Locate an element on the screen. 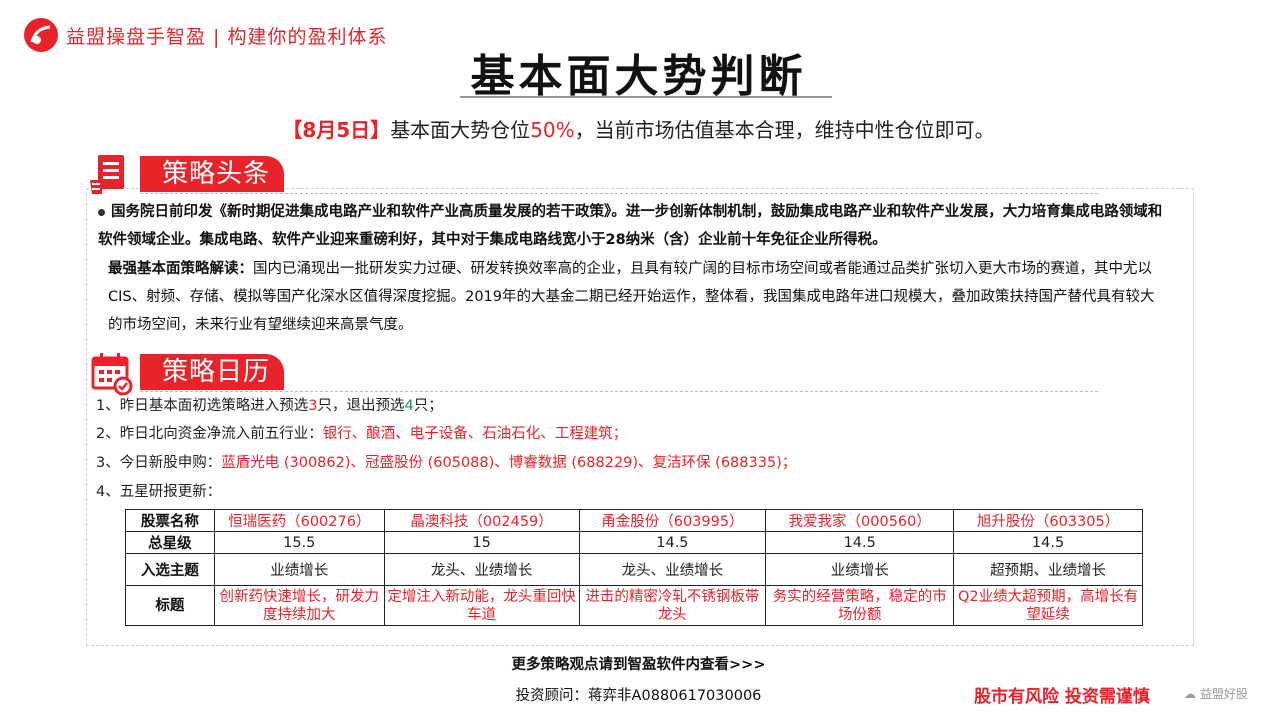 Image resolution: width=1277 pixels, height=717 pixels. calendar-item-1: 1、昨日基本面初选策略进入预选3只，退出预选4只； is located at coordinates (269, 406).